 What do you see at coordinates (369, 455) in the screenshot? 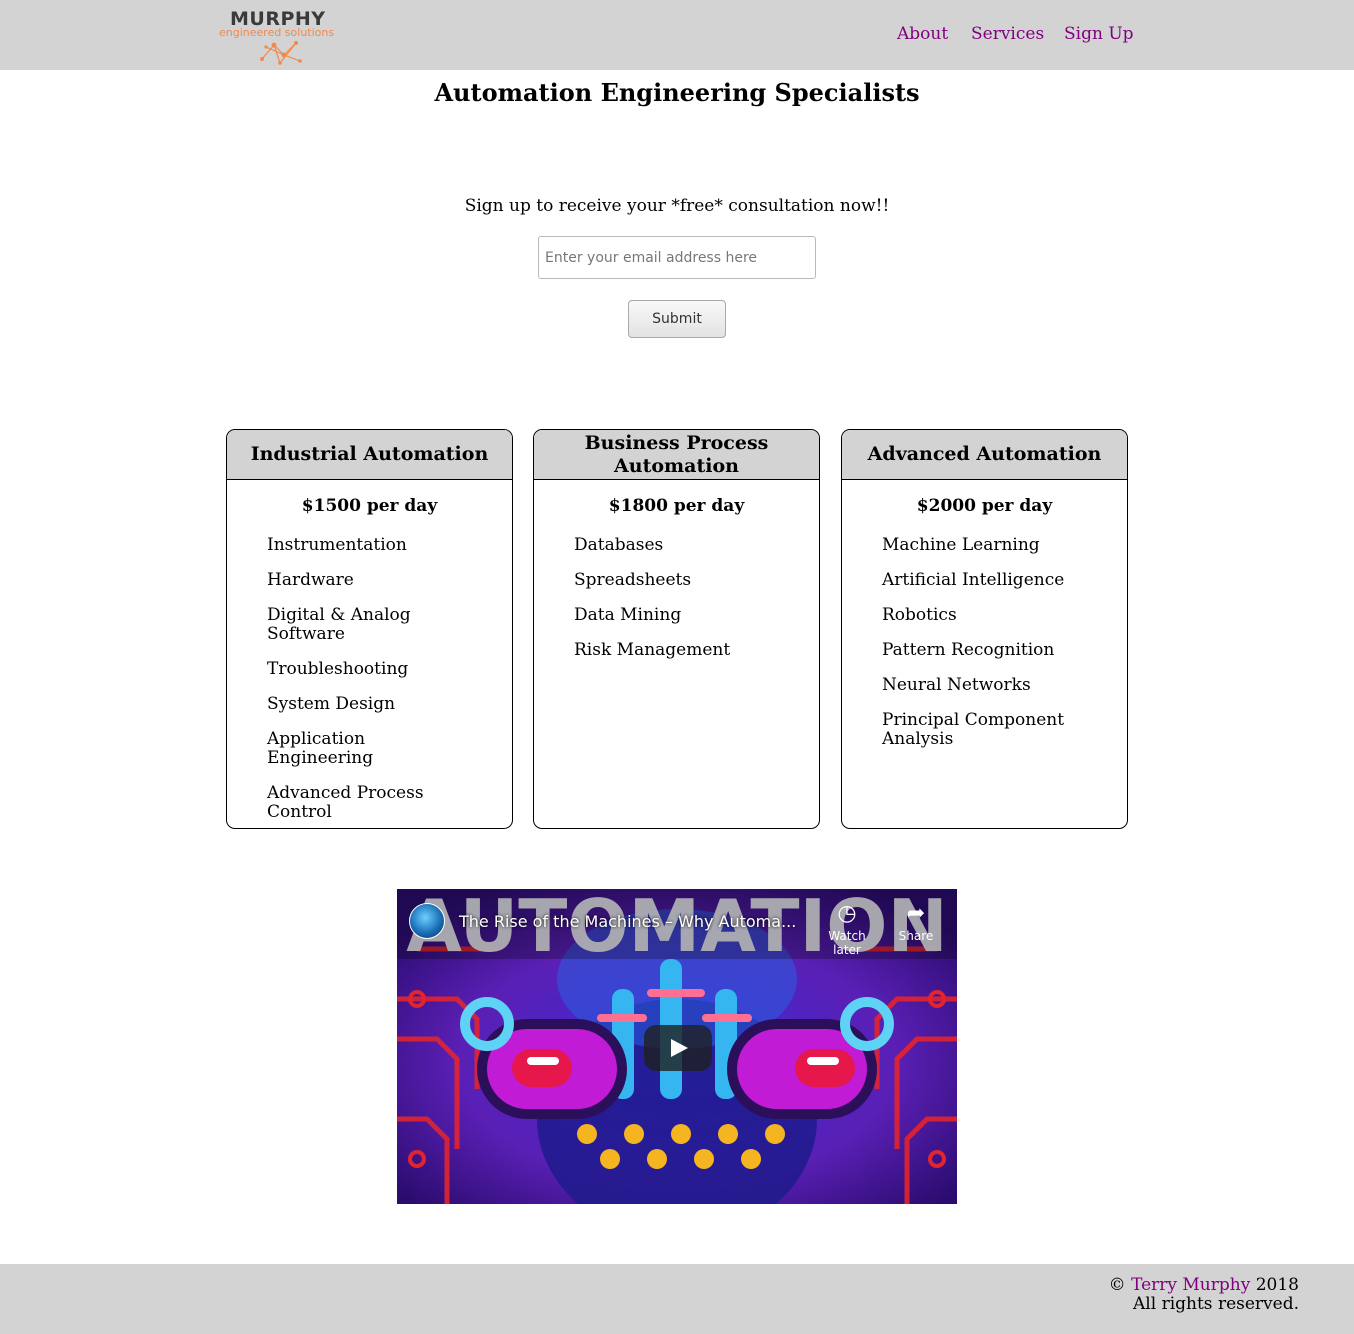
I see `card-title: Industrial Automation` at bounding box center [369, 455].